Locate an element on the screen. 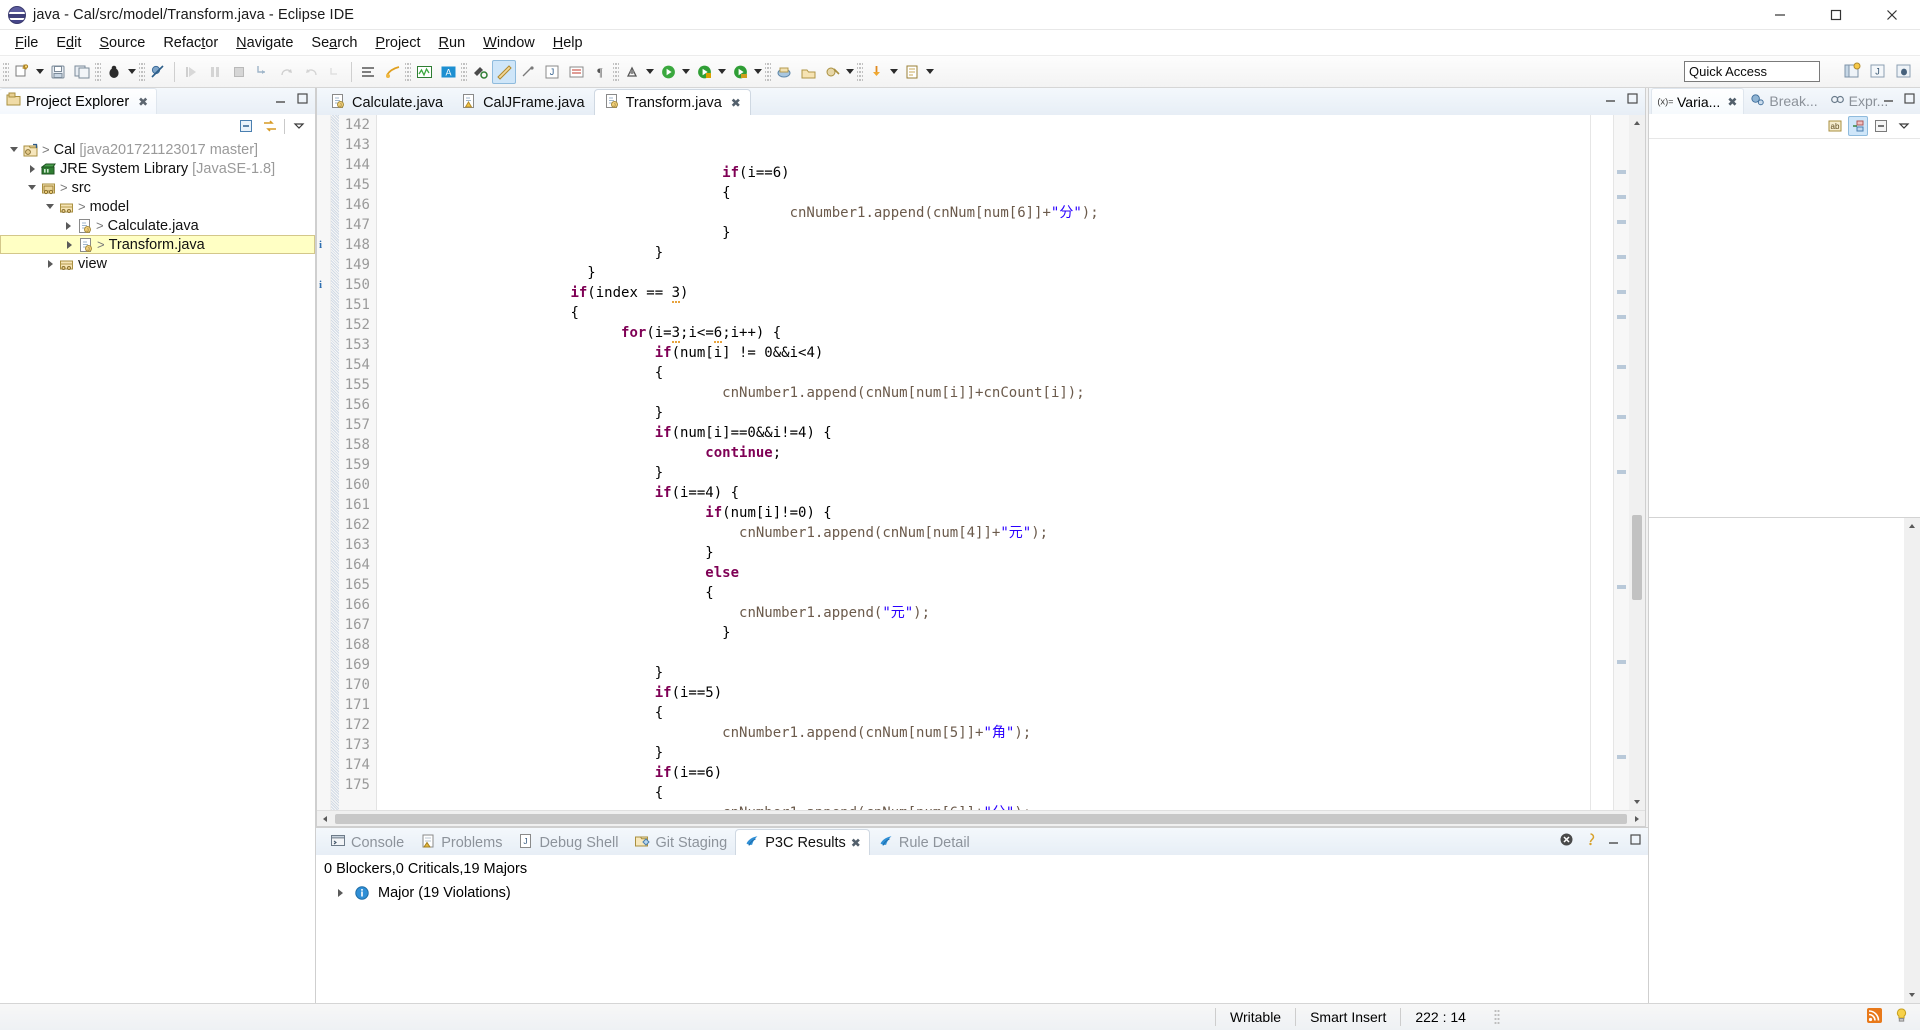  coverage-icon is located at coordinates (632, 72).